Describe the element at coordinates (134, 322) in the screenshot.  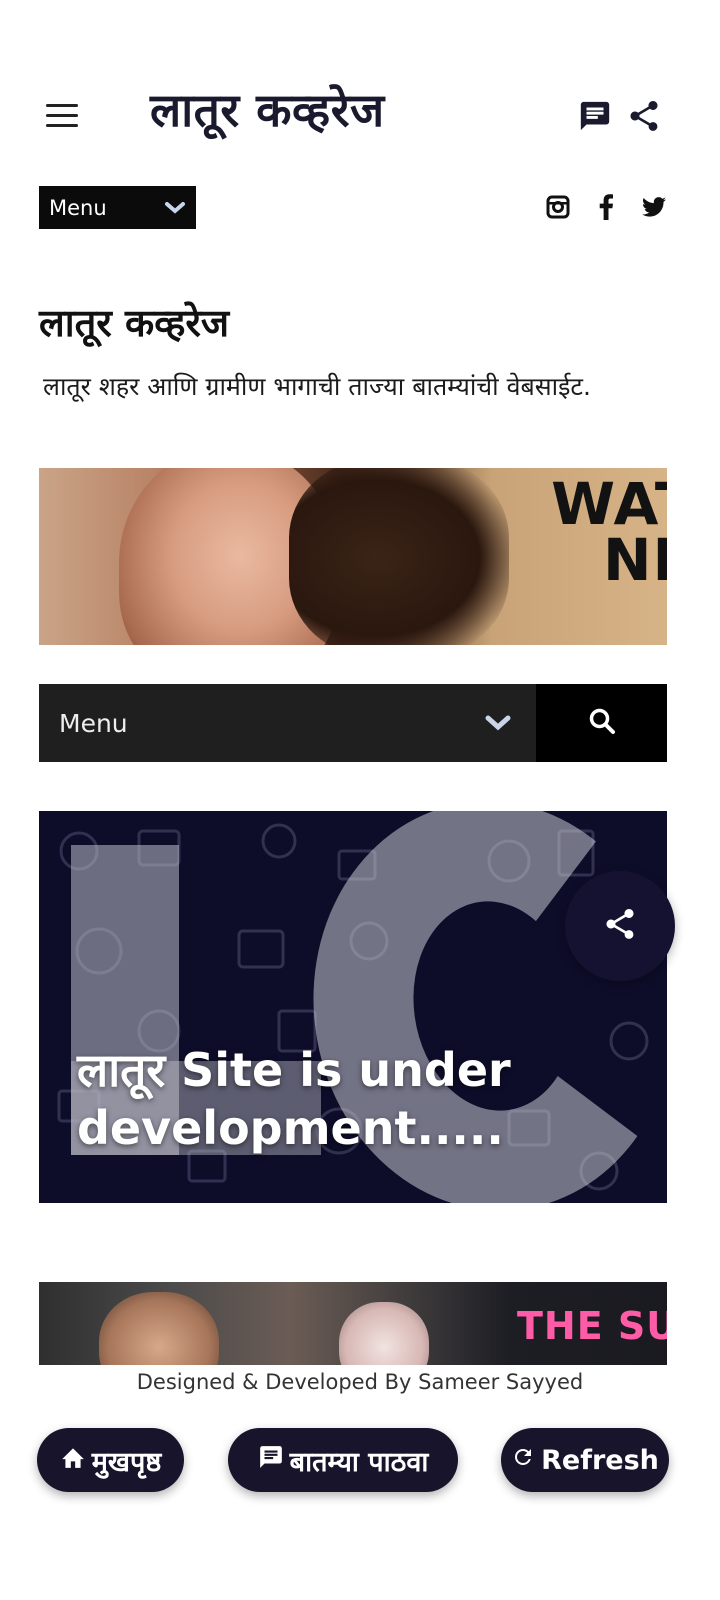
I see `blog-title: लातूर कव्हरेज` at that location.